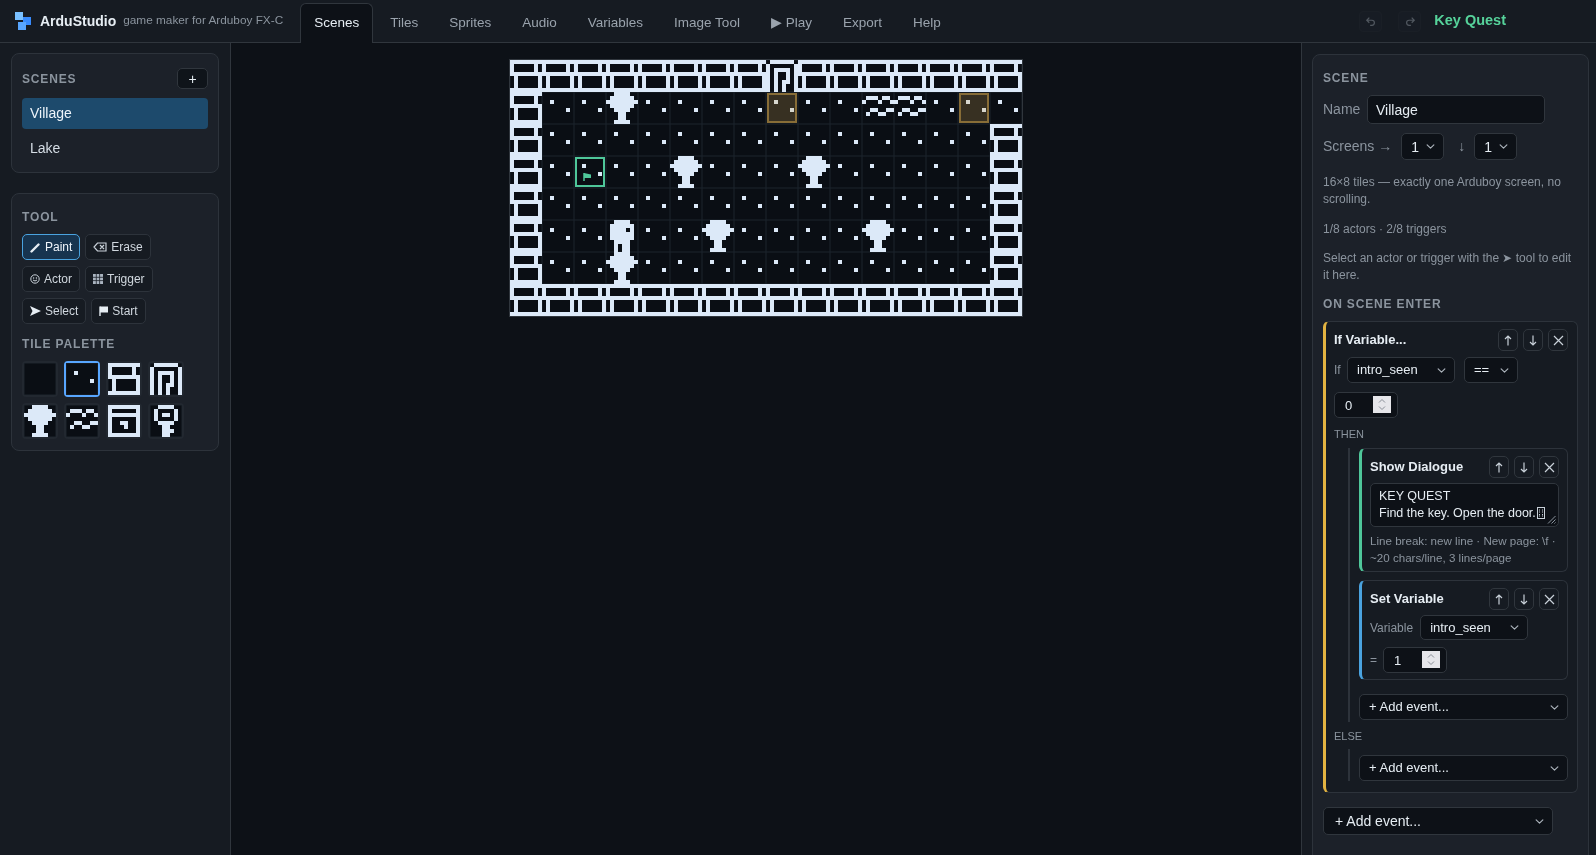 This screenshot has height=855, width=1596. What do you see at coordinates (590, 172) in the screenshot?
I see `start-tile` at bounding box center [590, 172].